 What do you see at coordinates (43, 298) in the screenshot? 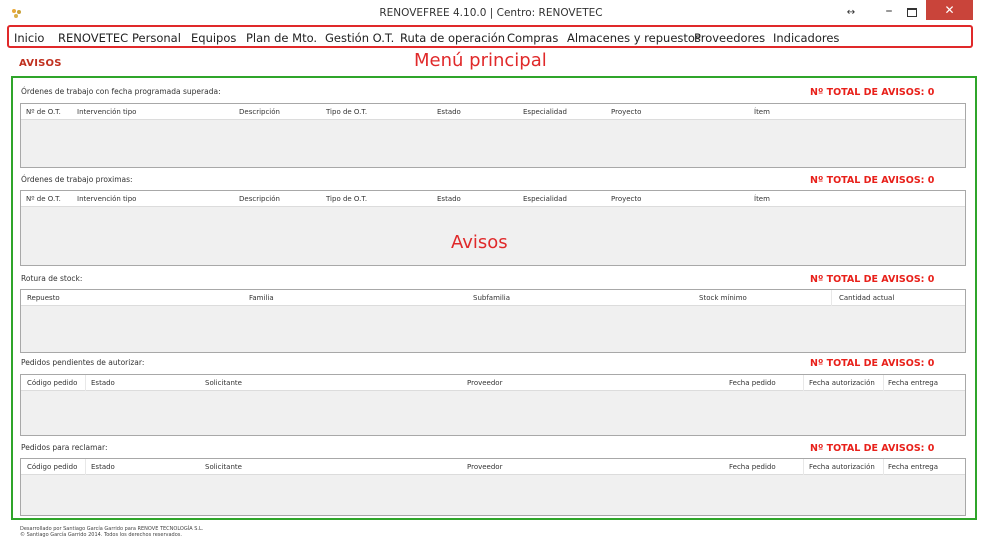
I see `col-header: Repuesto` at bounding box center [43, 298].